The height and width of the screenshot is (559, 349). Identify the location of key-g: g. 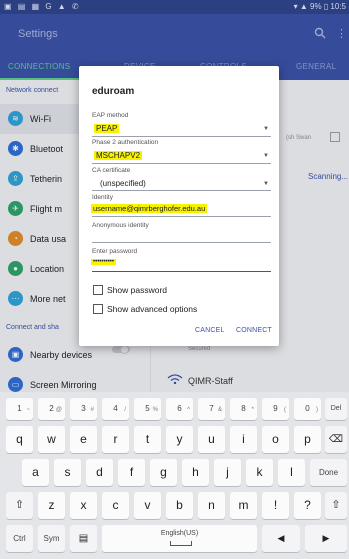
(163, 472).